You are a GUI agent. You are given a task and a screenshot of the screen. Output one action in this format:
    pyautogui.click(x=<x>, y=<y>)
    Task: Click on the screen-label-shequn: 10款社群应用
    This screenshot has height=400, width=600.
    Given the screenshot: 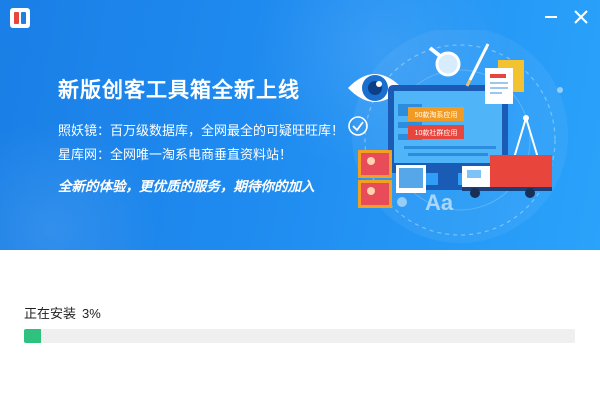 What is the action you would take?
    pyautogui.click(x=436, y=132)
    